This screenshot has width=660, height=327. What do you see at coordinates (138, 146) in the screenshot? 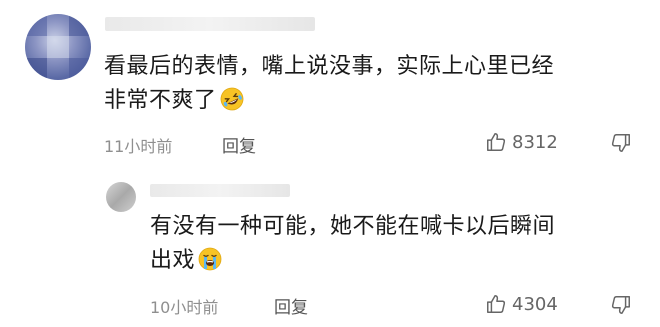
I see `comment-timestamp: 11小时前` at bounding box center [138, 146].